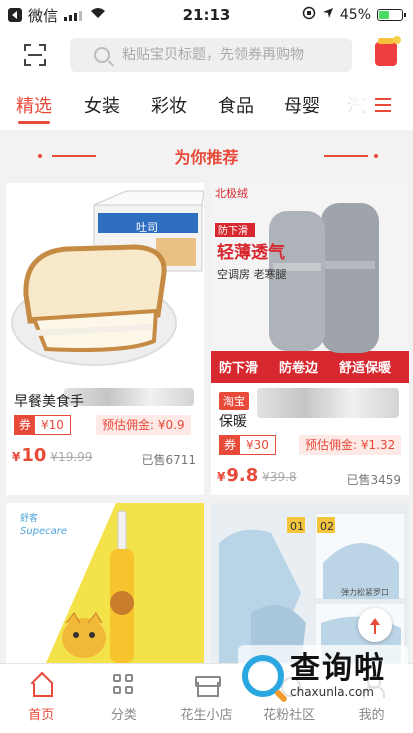 Image resolution: width=413 pixels, height=733 pixels. I want to click on watermark-logo: 查询啦 chaxunla.com, so click(323, 676).